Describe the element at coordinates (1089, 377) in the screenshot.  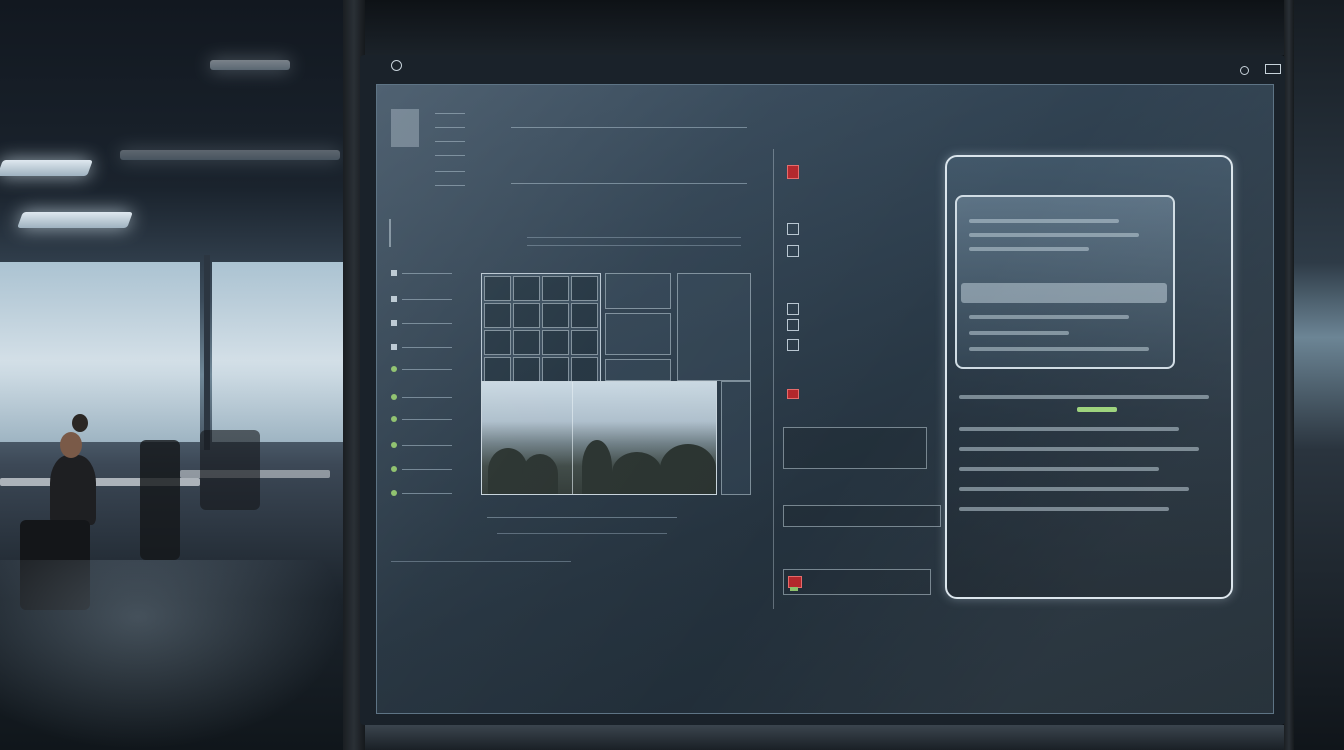
I see `detail-card` at that location.